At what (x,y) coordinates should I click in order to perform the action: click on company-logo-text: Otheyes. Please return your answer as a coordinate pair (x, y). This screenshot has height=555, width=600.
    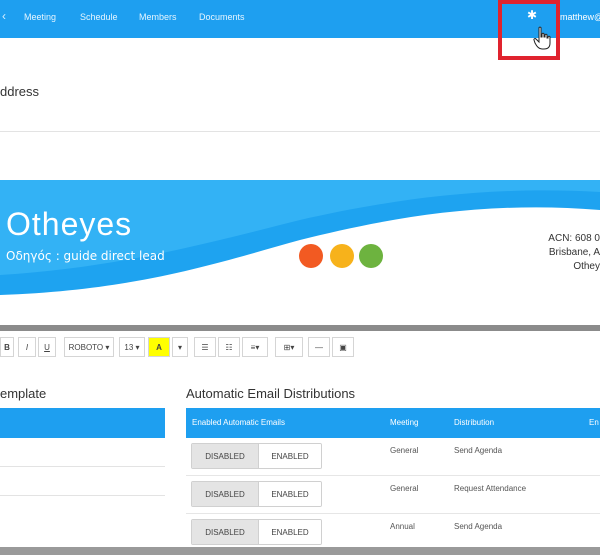
    Looking at the image, I should click on (69, 224).